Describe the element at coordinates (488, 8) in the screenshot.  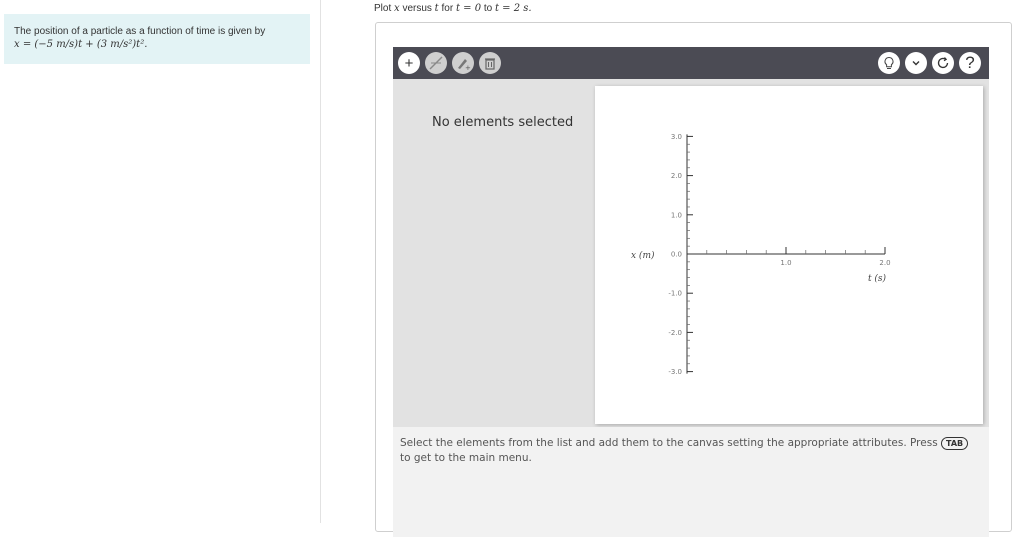
I see `instruction-to: to` at that location.